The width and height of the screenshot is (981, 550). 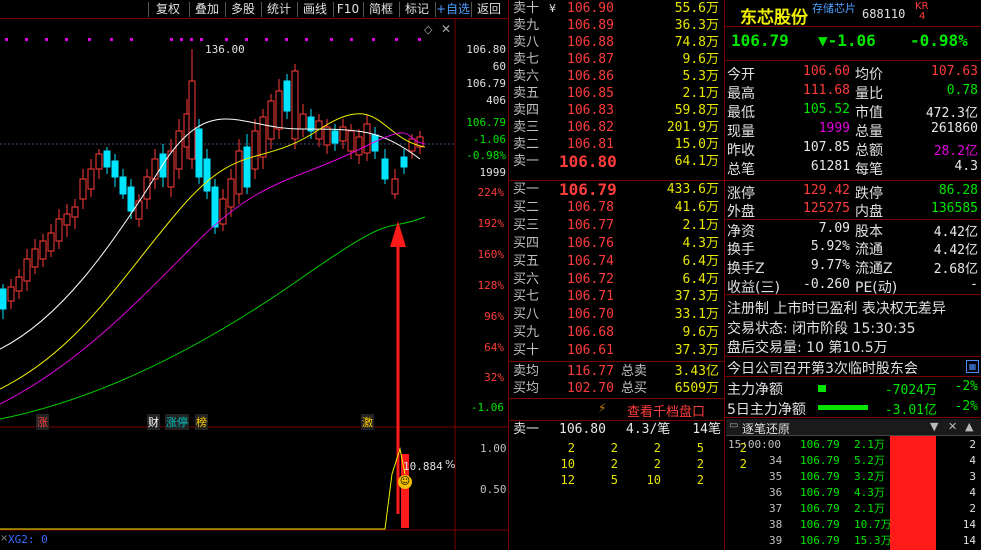 I want to click on view-level-link: 查看千档盘口, so click(x=666, y=410).